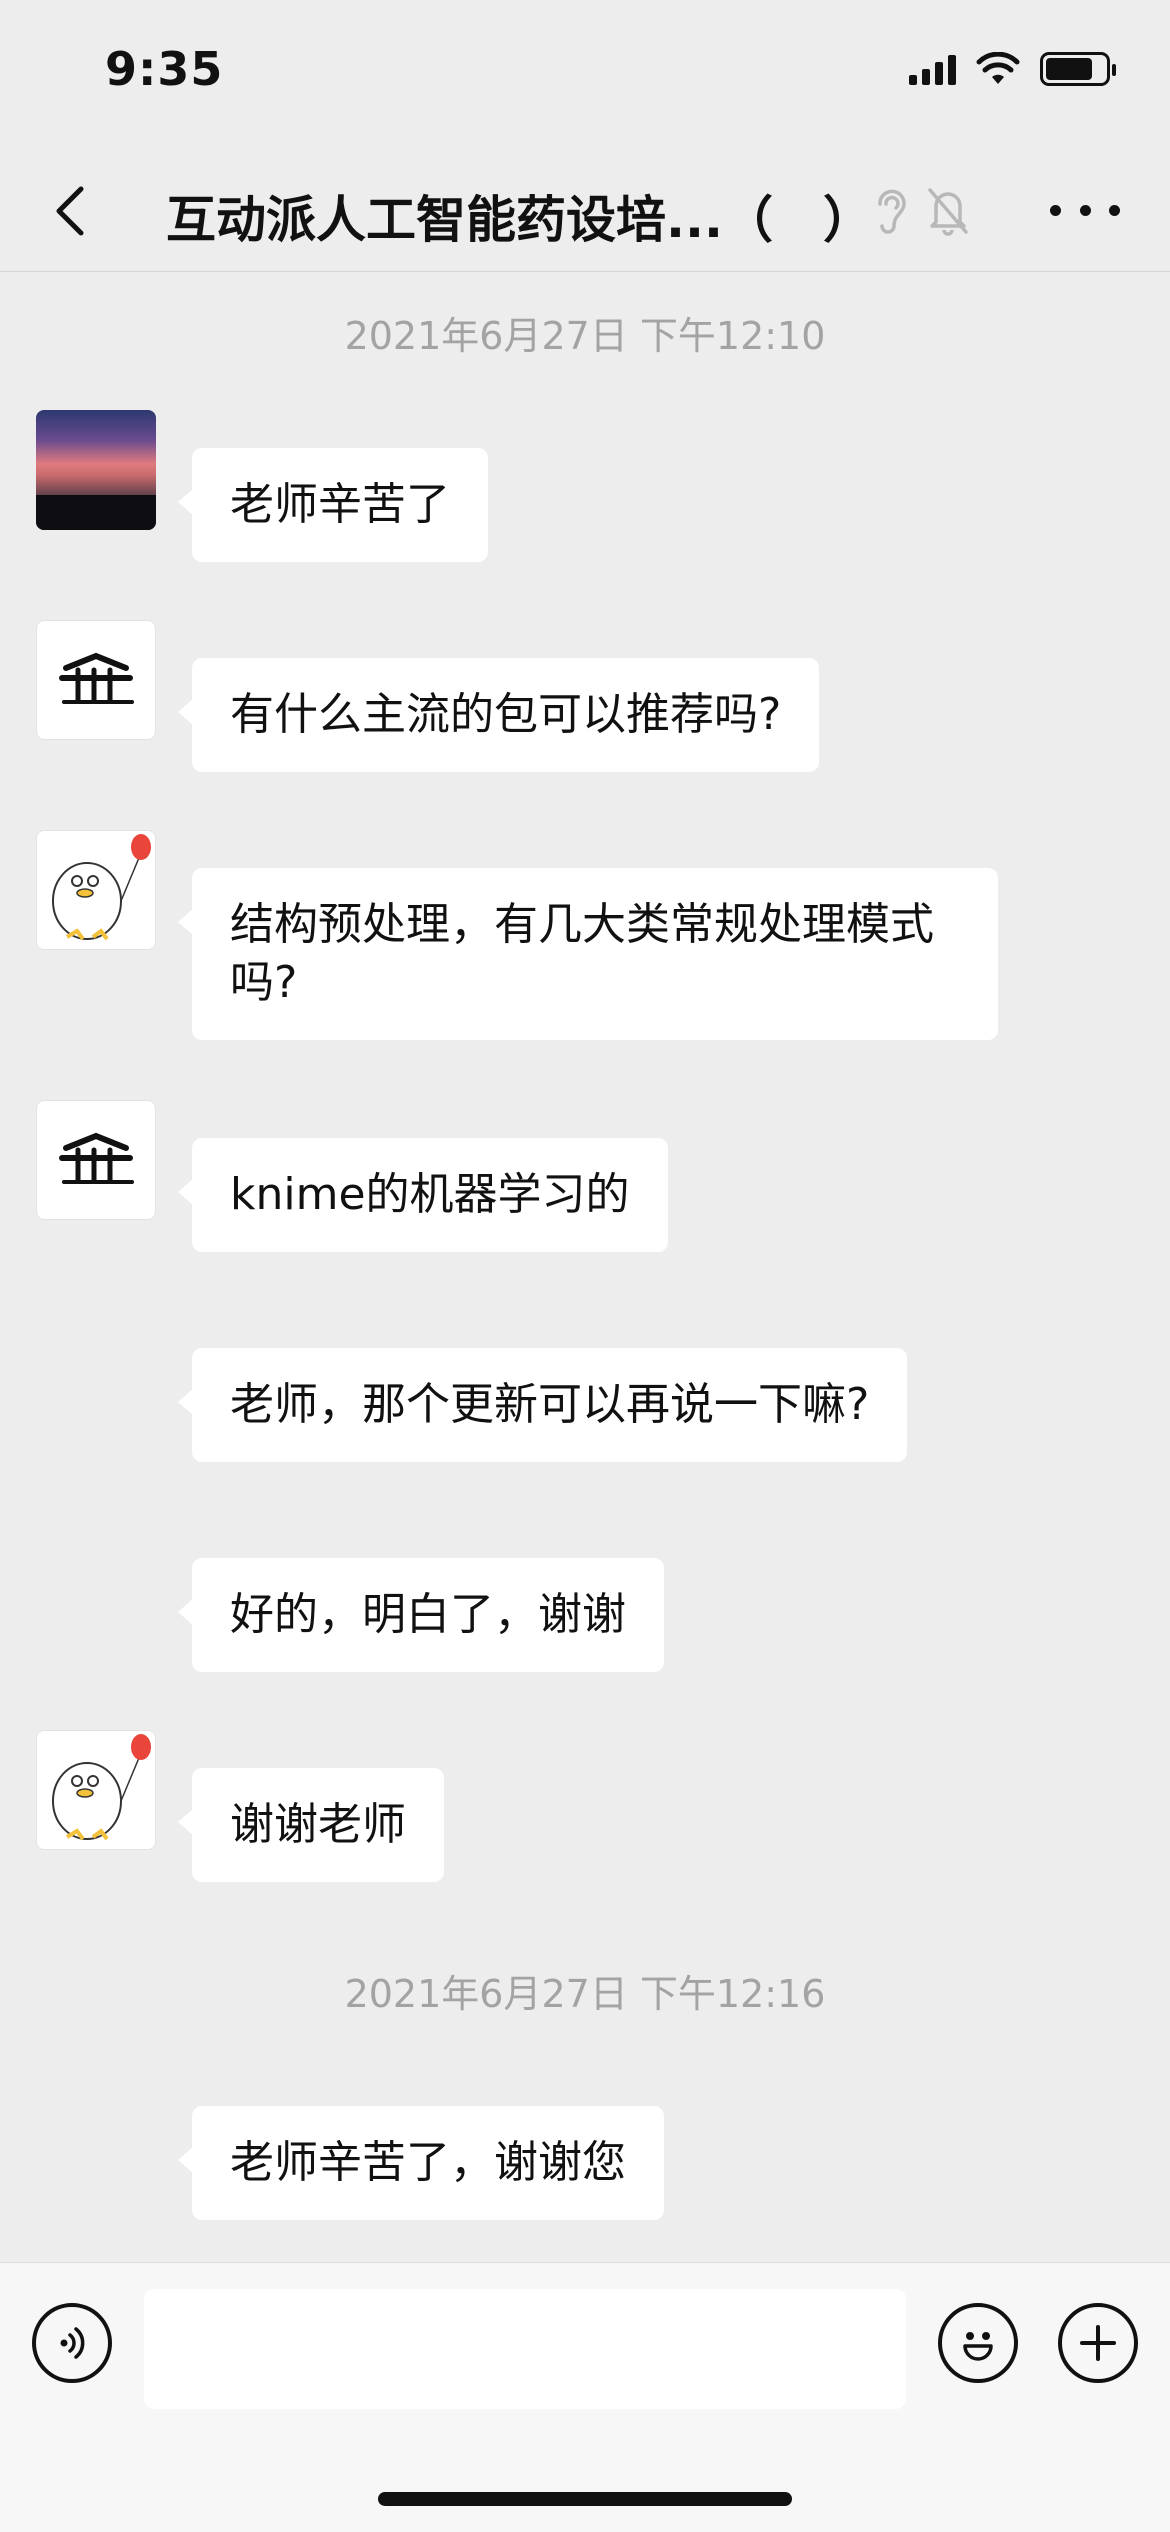 The image size is (1170, 2532). I want to click on chevron-left-icon, so click(70, 211).